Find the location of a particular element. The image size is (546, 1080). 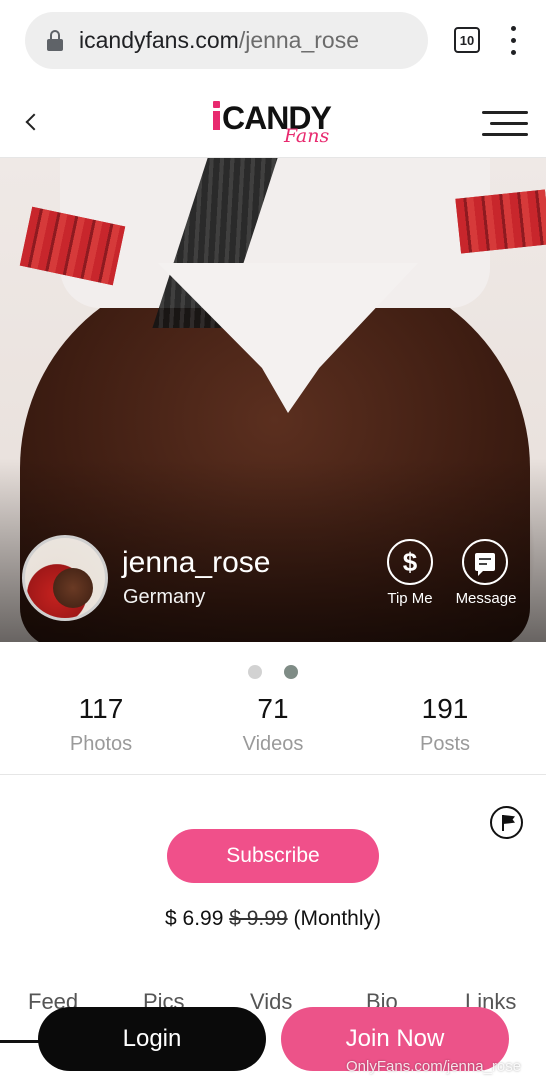

stat-label: Videos is located at coordinates (273, 744).